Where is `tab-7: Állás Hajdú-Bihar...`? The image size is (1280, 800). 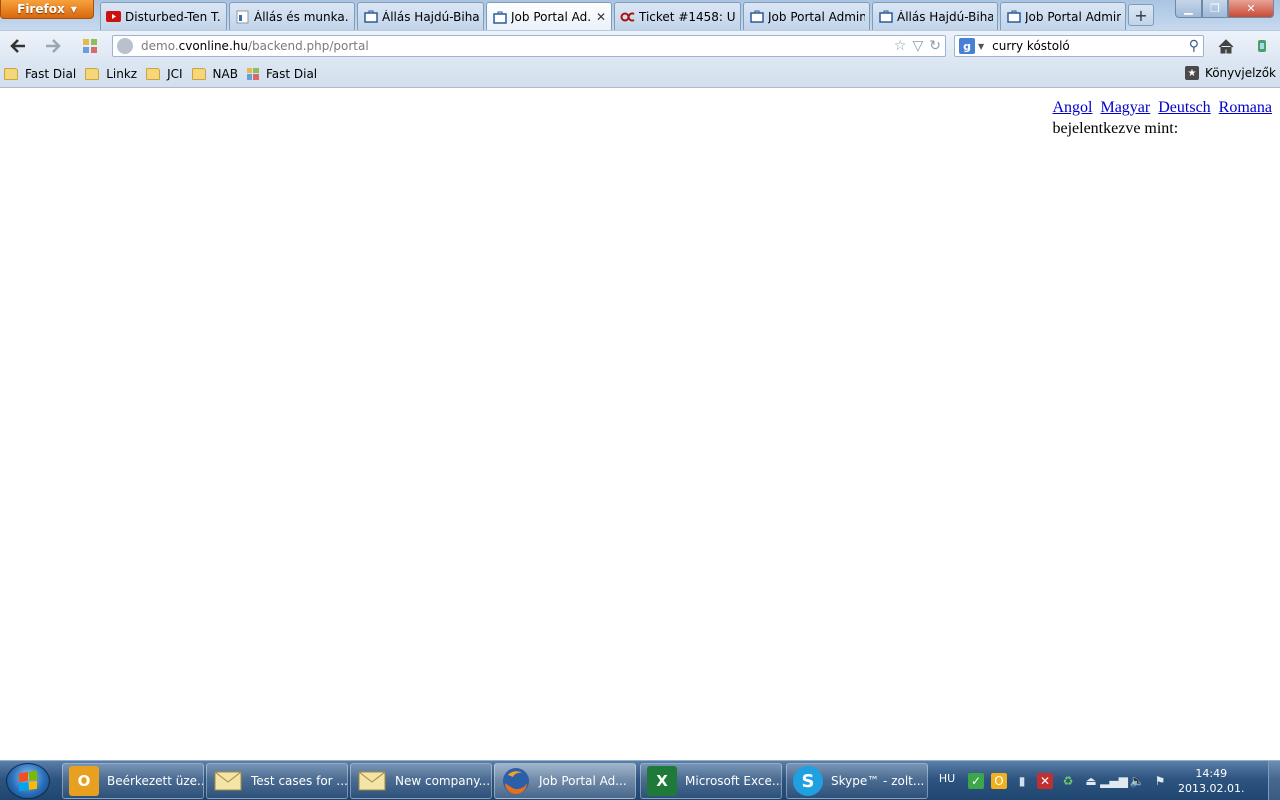 tab-7: Állás Hajdú-Bihar... is located at coordinates (935, 16).